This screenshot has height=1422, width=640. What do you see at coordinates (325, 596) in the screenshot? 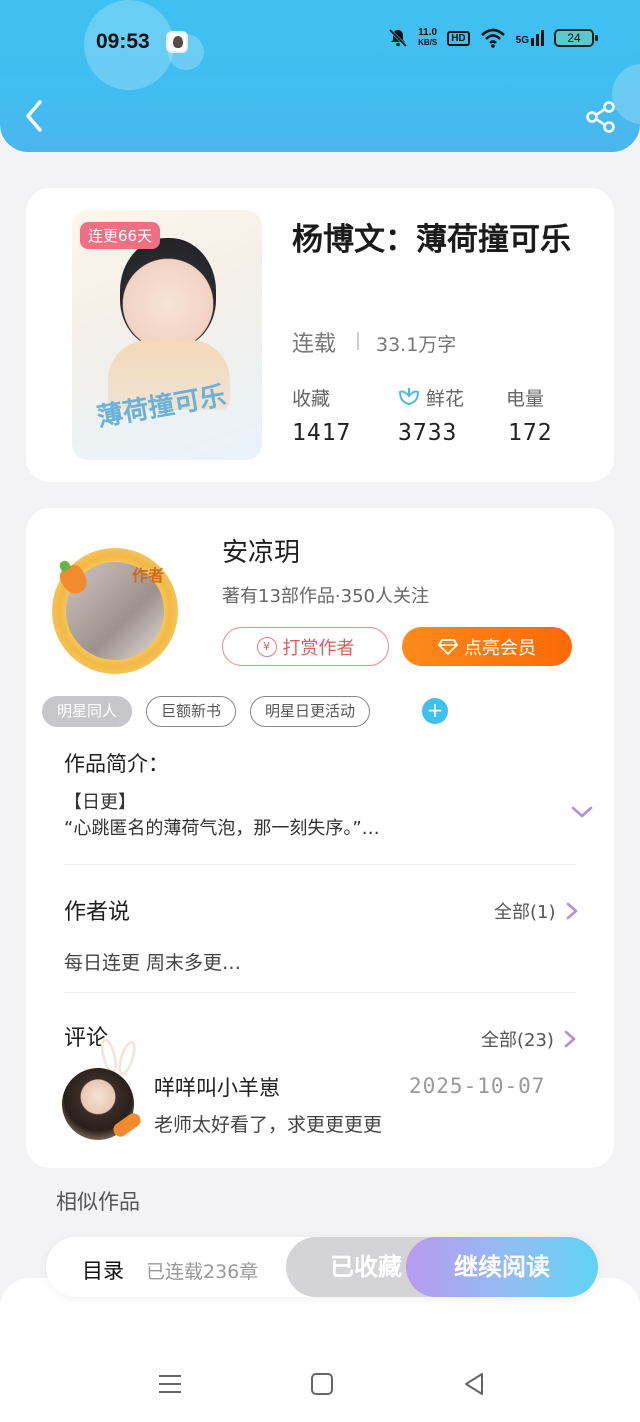
I see `author-meta: 著有13部作品·350人关注` at bounding box center [325, 596].